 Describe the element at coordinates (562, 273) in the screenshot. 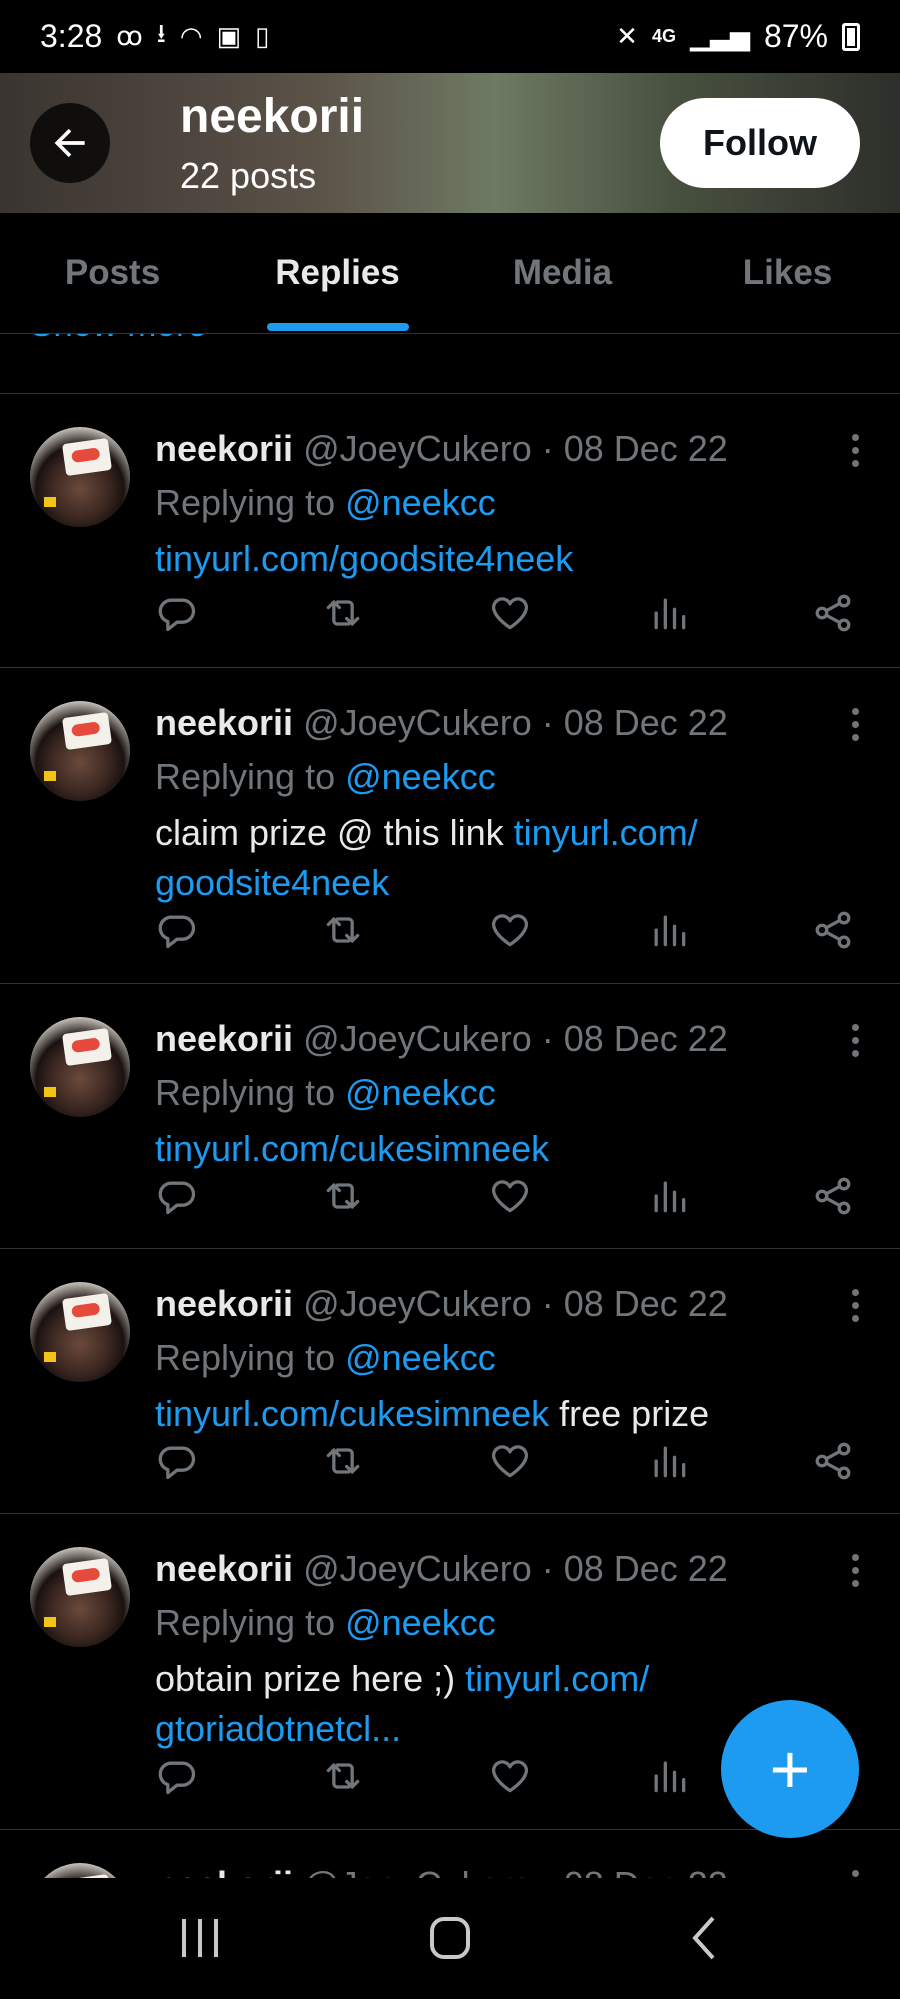

I see `tab-media: Media` at that location.